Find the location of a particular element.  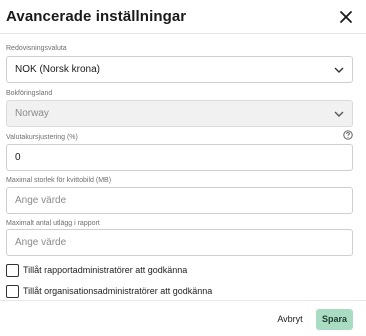

currency-label: Redovisningsvaluta is located at coordinates (36, 48).